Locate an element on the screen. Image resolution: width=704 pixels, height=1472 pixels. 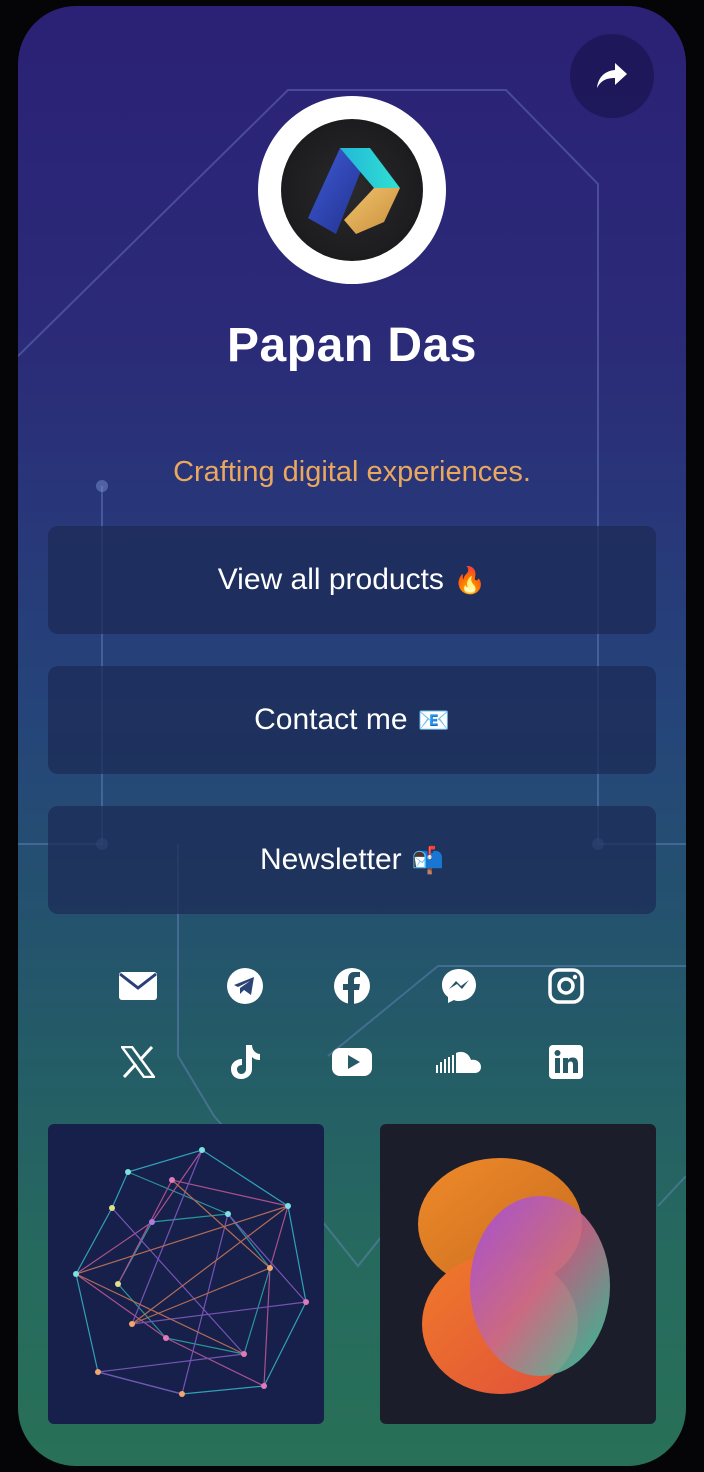
share-arrow-icon is located at coordinates (612, 75).